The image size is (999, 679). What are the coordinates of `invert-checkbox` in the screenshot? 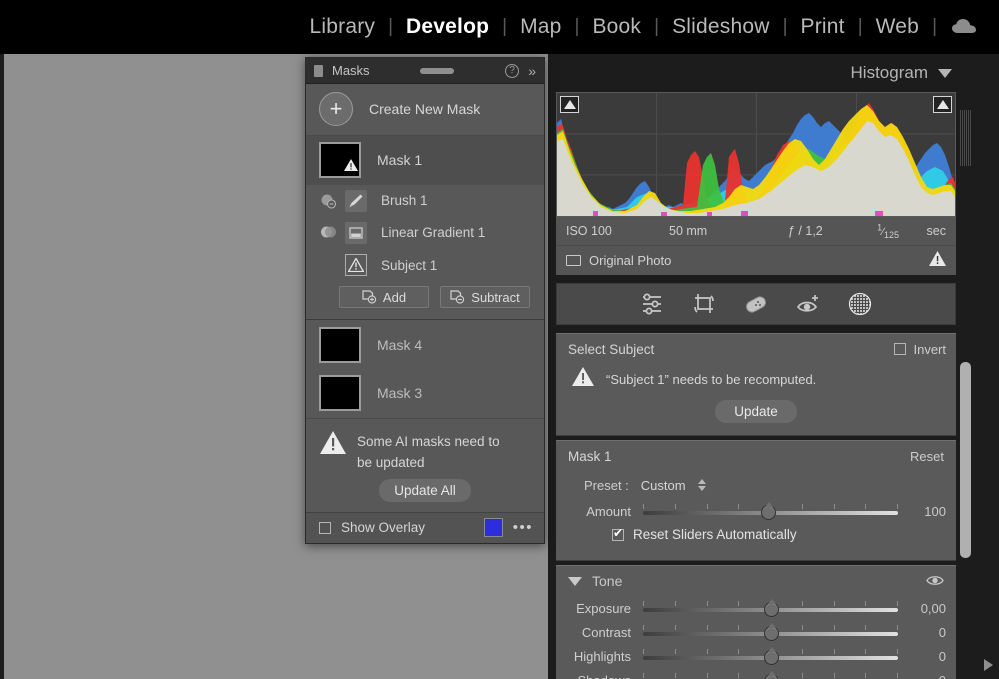 It's located at (900, 349).